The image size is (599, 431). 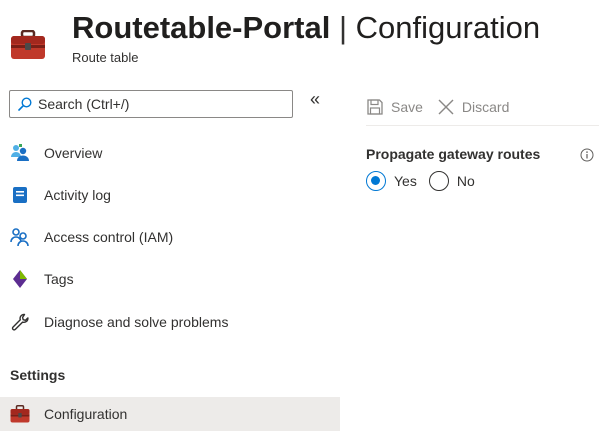 I want to click on close-icon, so click(x=446, y=106).